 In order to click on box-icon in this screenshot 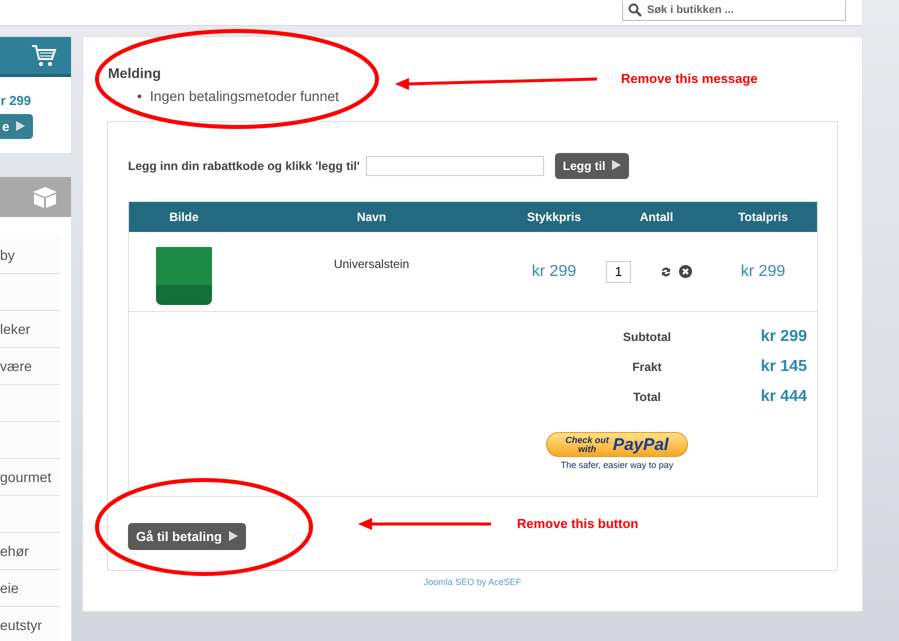, I will do `click(45, 197)`.